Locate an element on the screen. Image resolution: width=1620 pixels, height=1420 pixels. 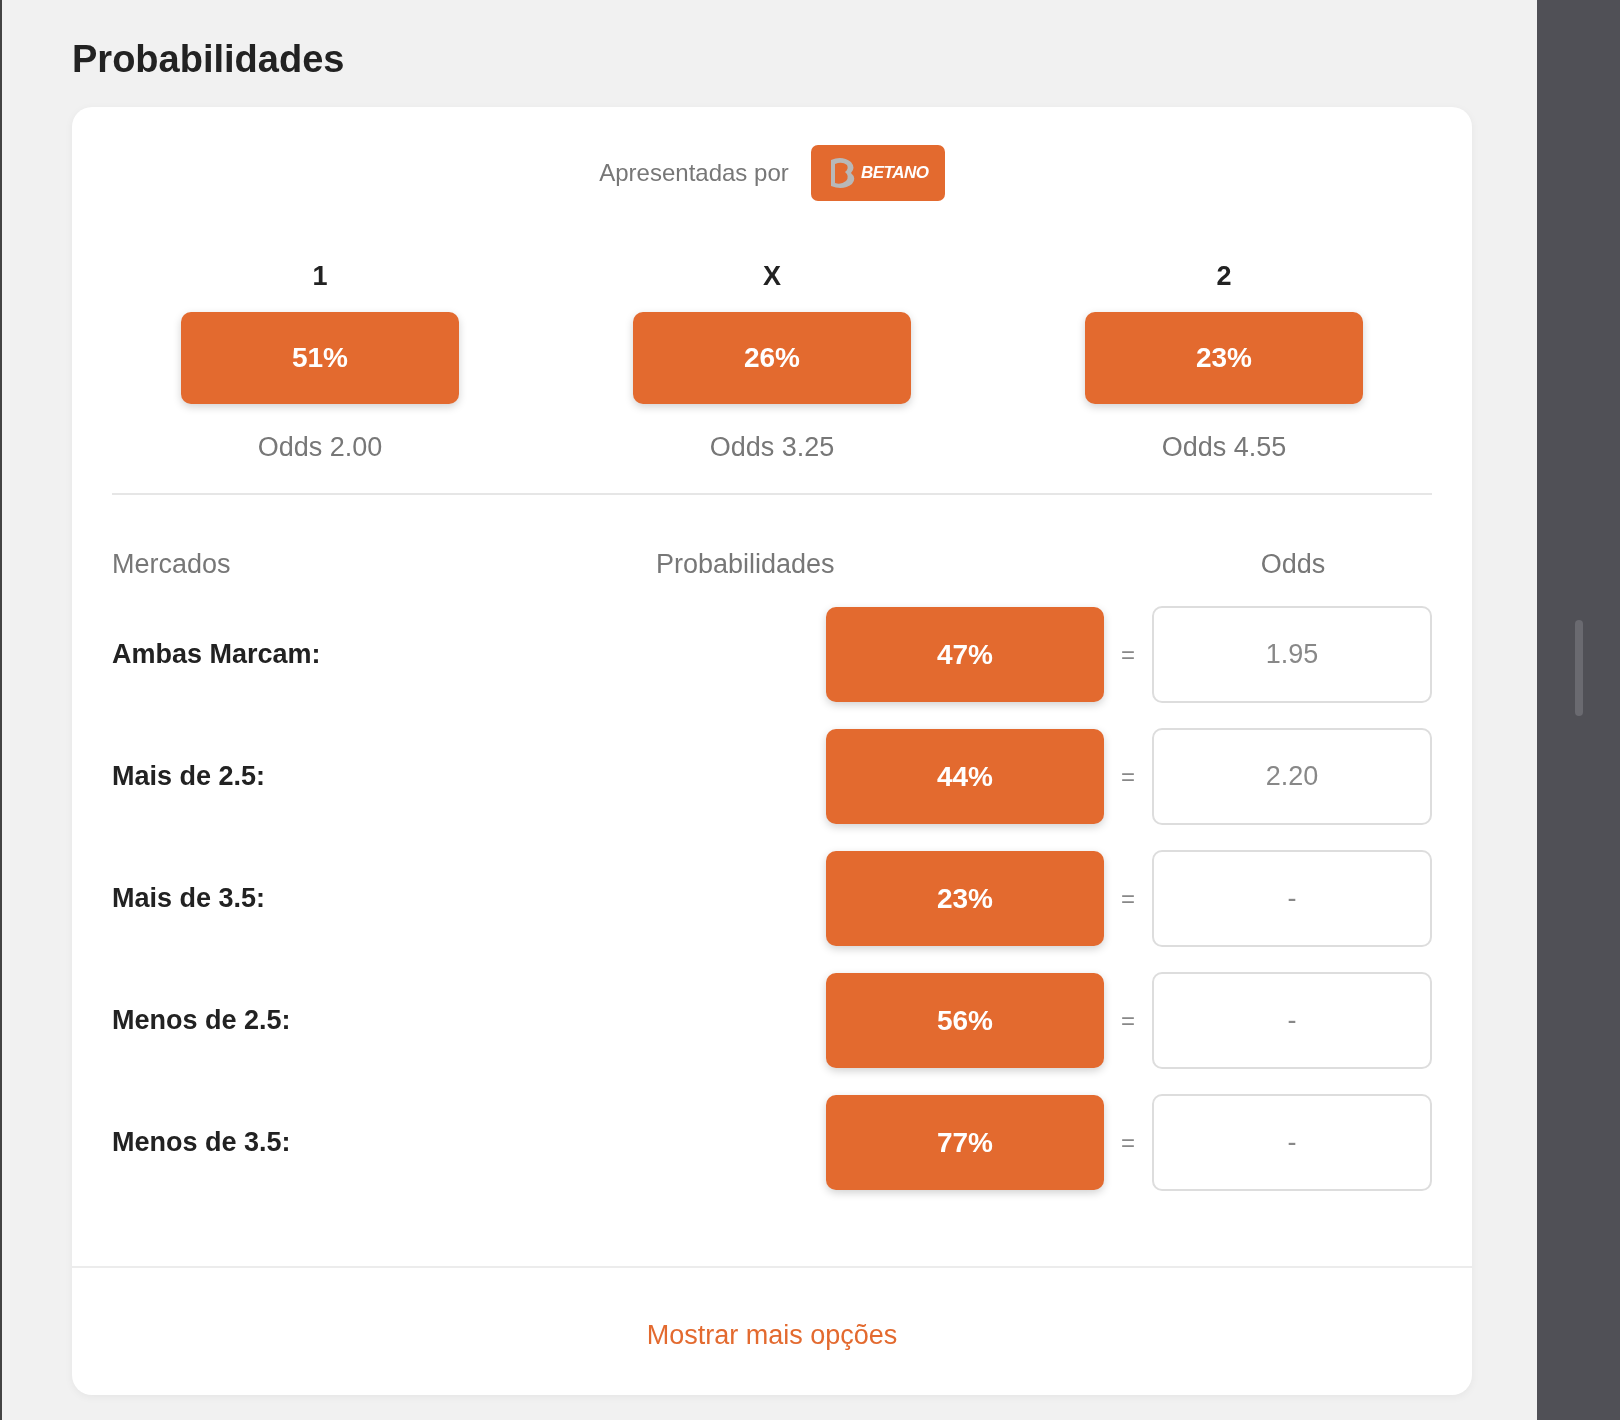
market-name: Mais de 3.5: is located at coordinates (189, 898).